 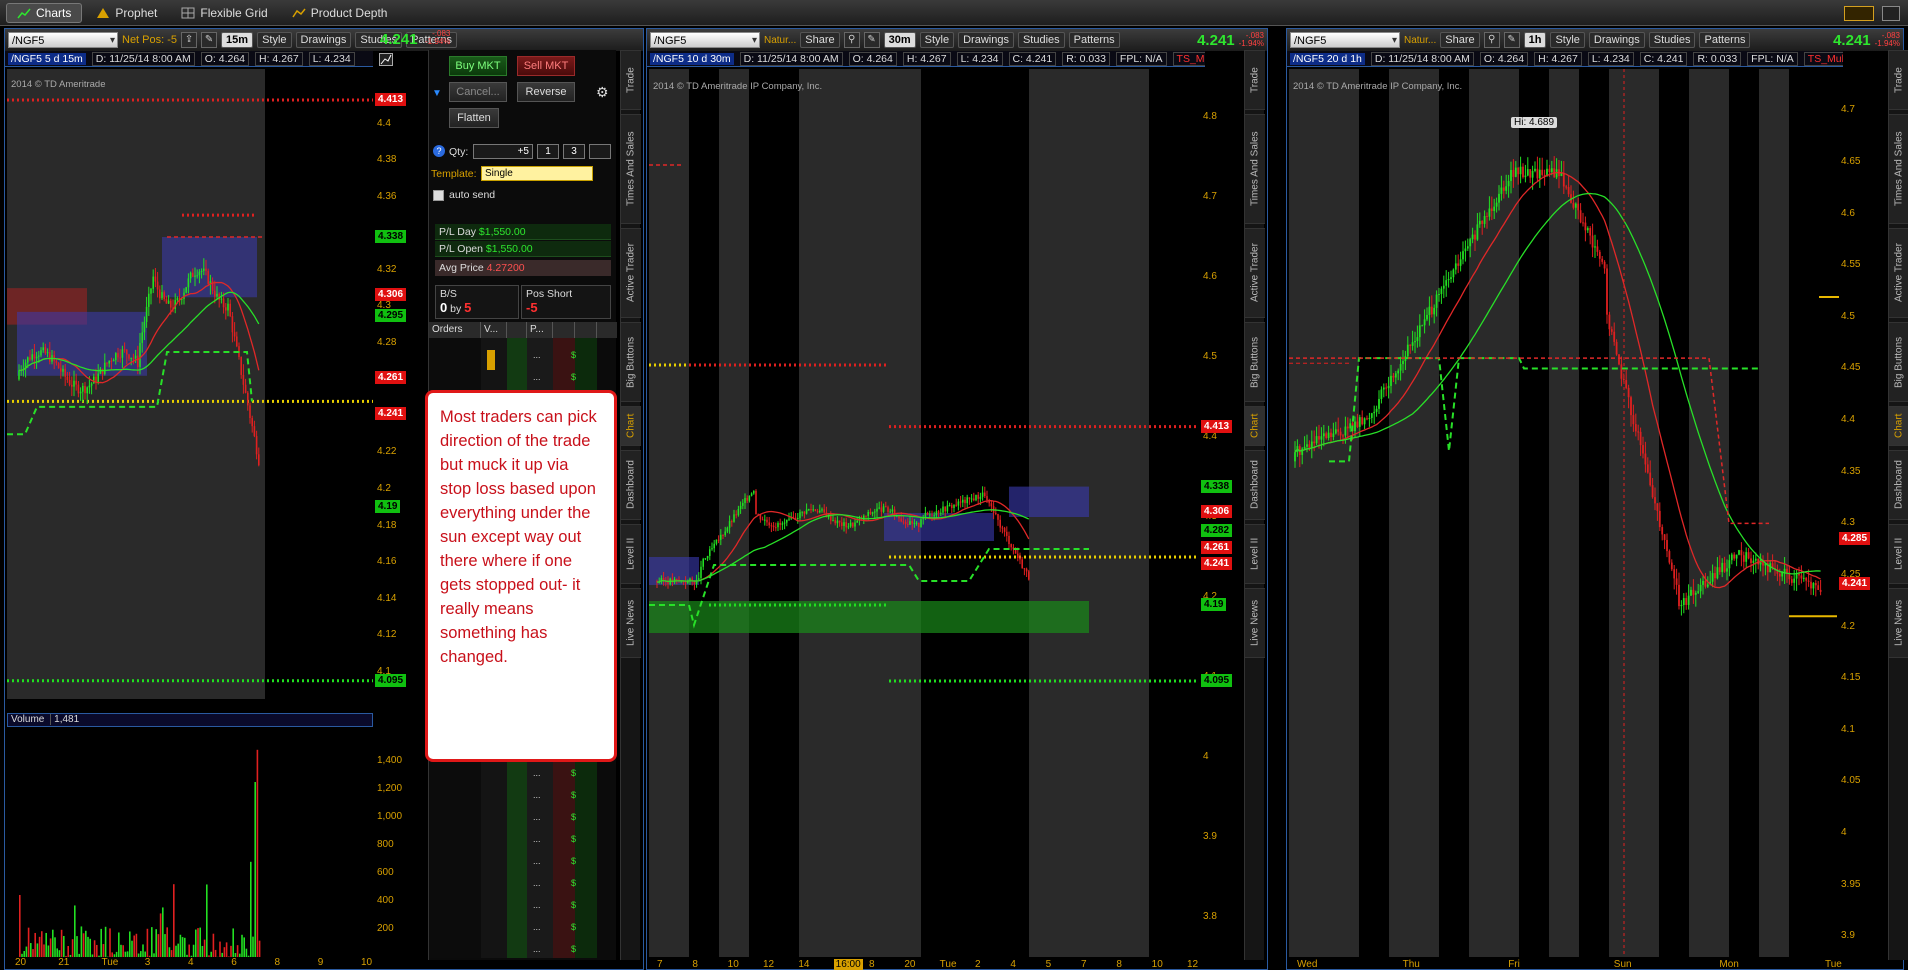 I want to click on col-pl, so click(x=586, y=330).